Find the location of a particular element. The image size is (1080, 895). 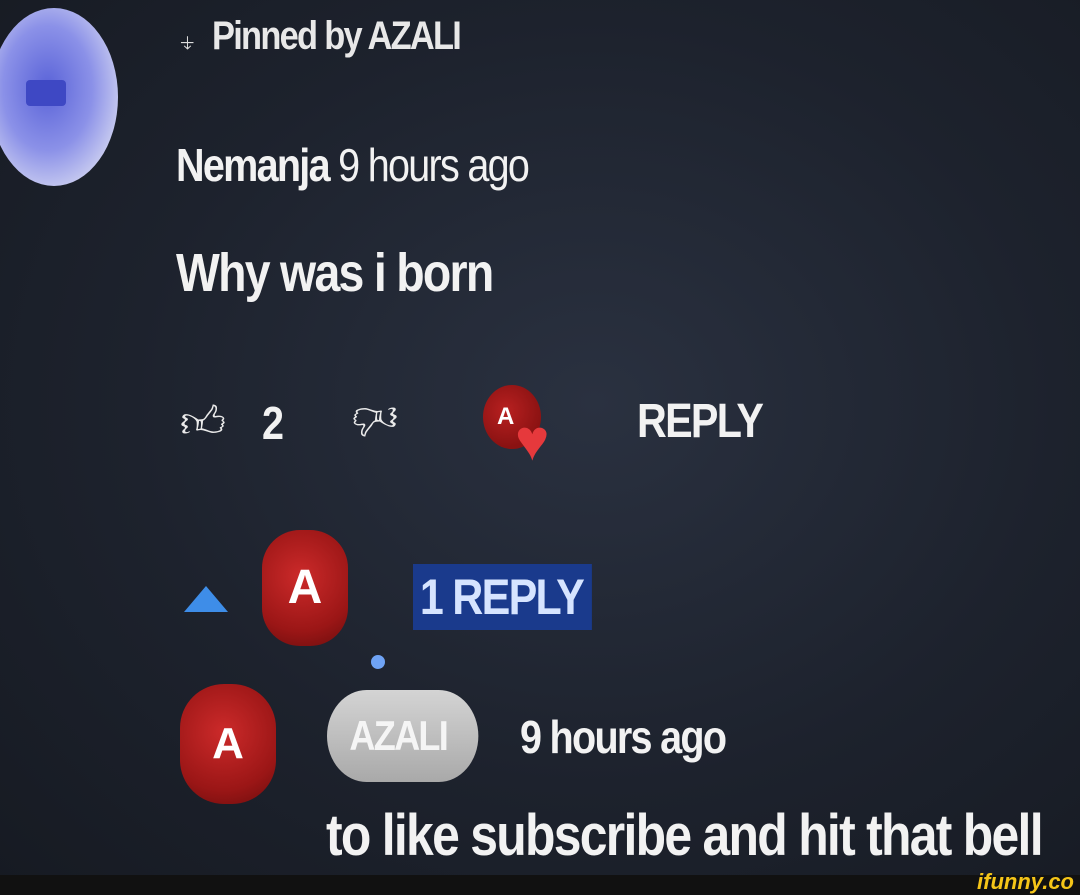

reply-timestamp: 9 hours ago is located at coordinates (623, 737).